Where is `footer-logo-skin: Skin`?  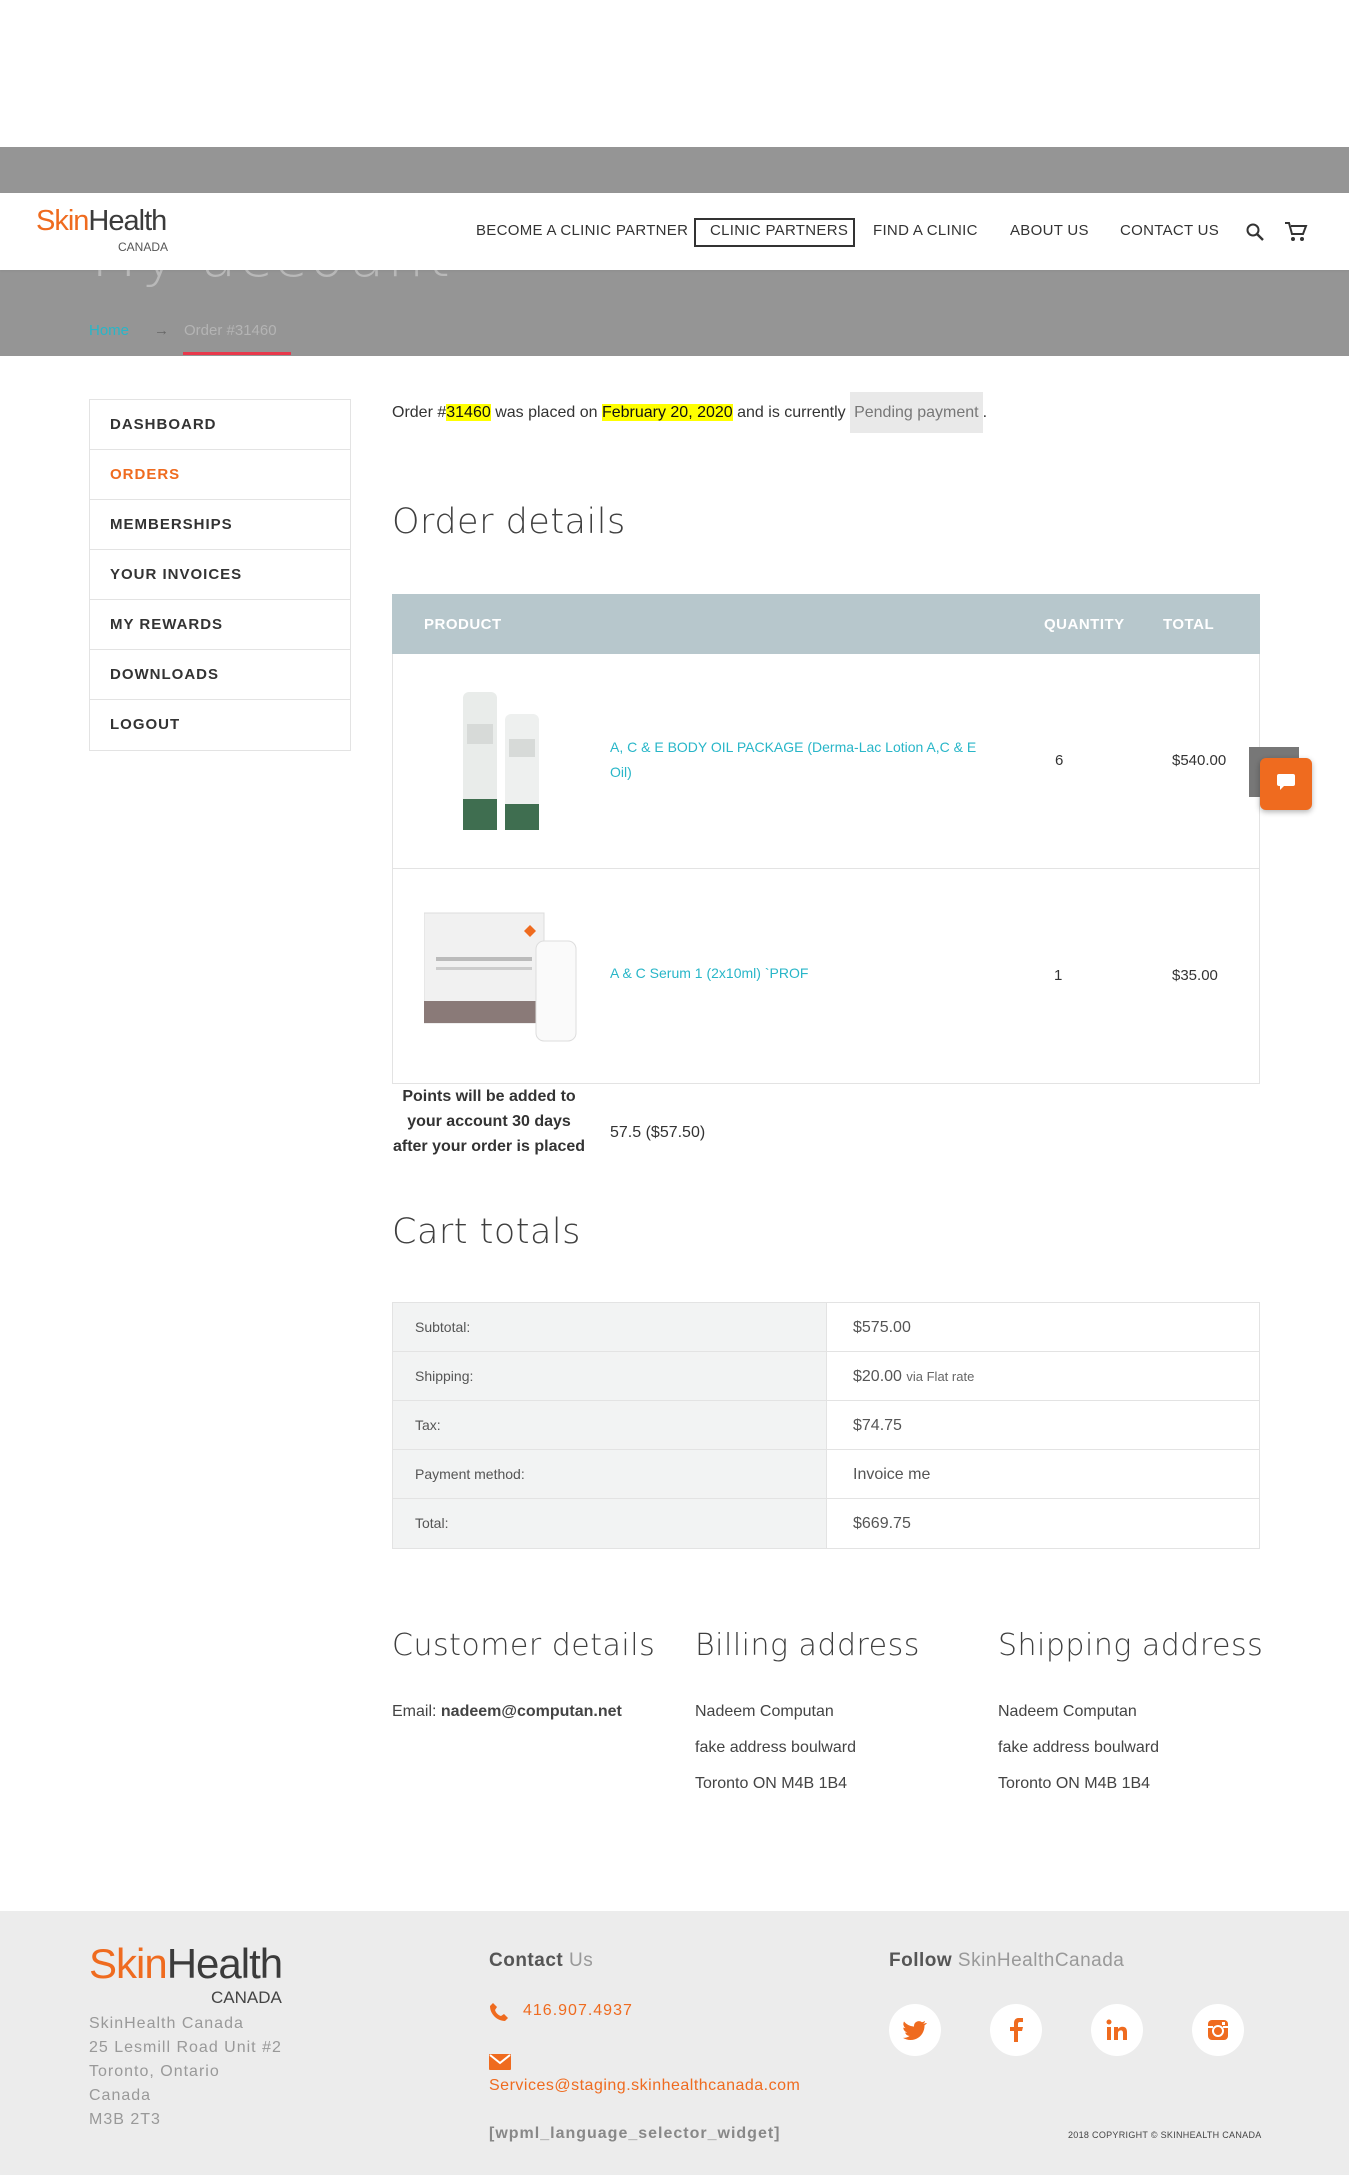 footer-logo-skin: Skin is located at coordinates (128, 1963).